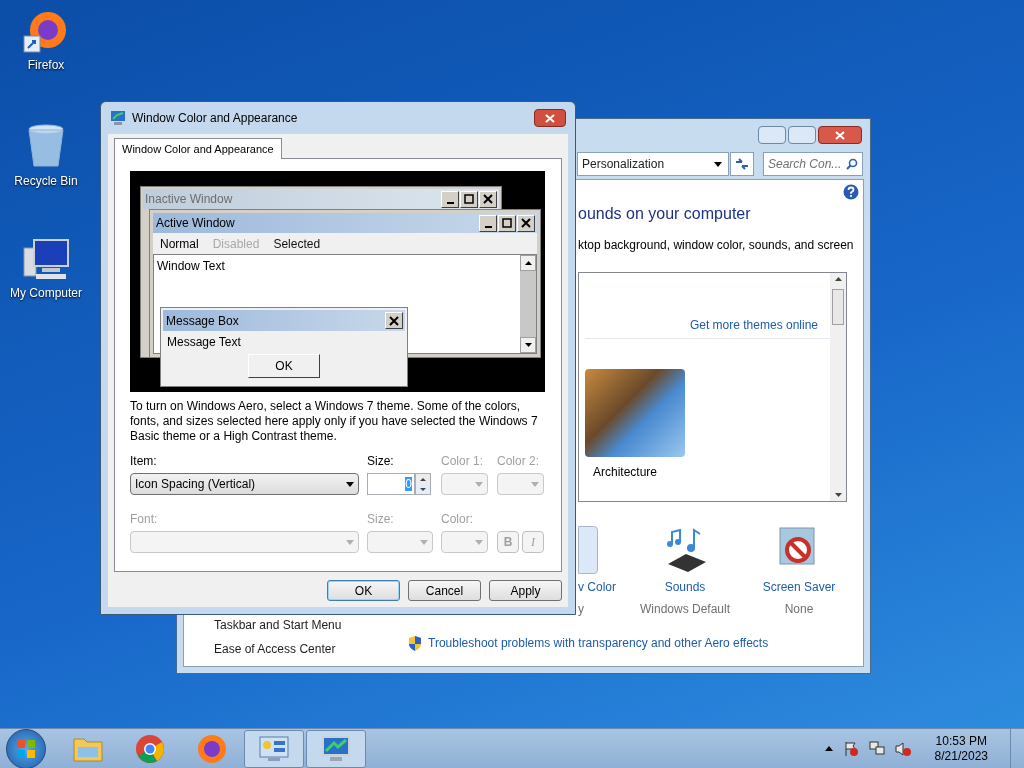 The width and height of the screenshot is (1024, 768). What do you see at coordinates (278, 625) in the screenshot?
I see `see-also-link: Taskbar and Start Menu` at bounding box center [278, 625].